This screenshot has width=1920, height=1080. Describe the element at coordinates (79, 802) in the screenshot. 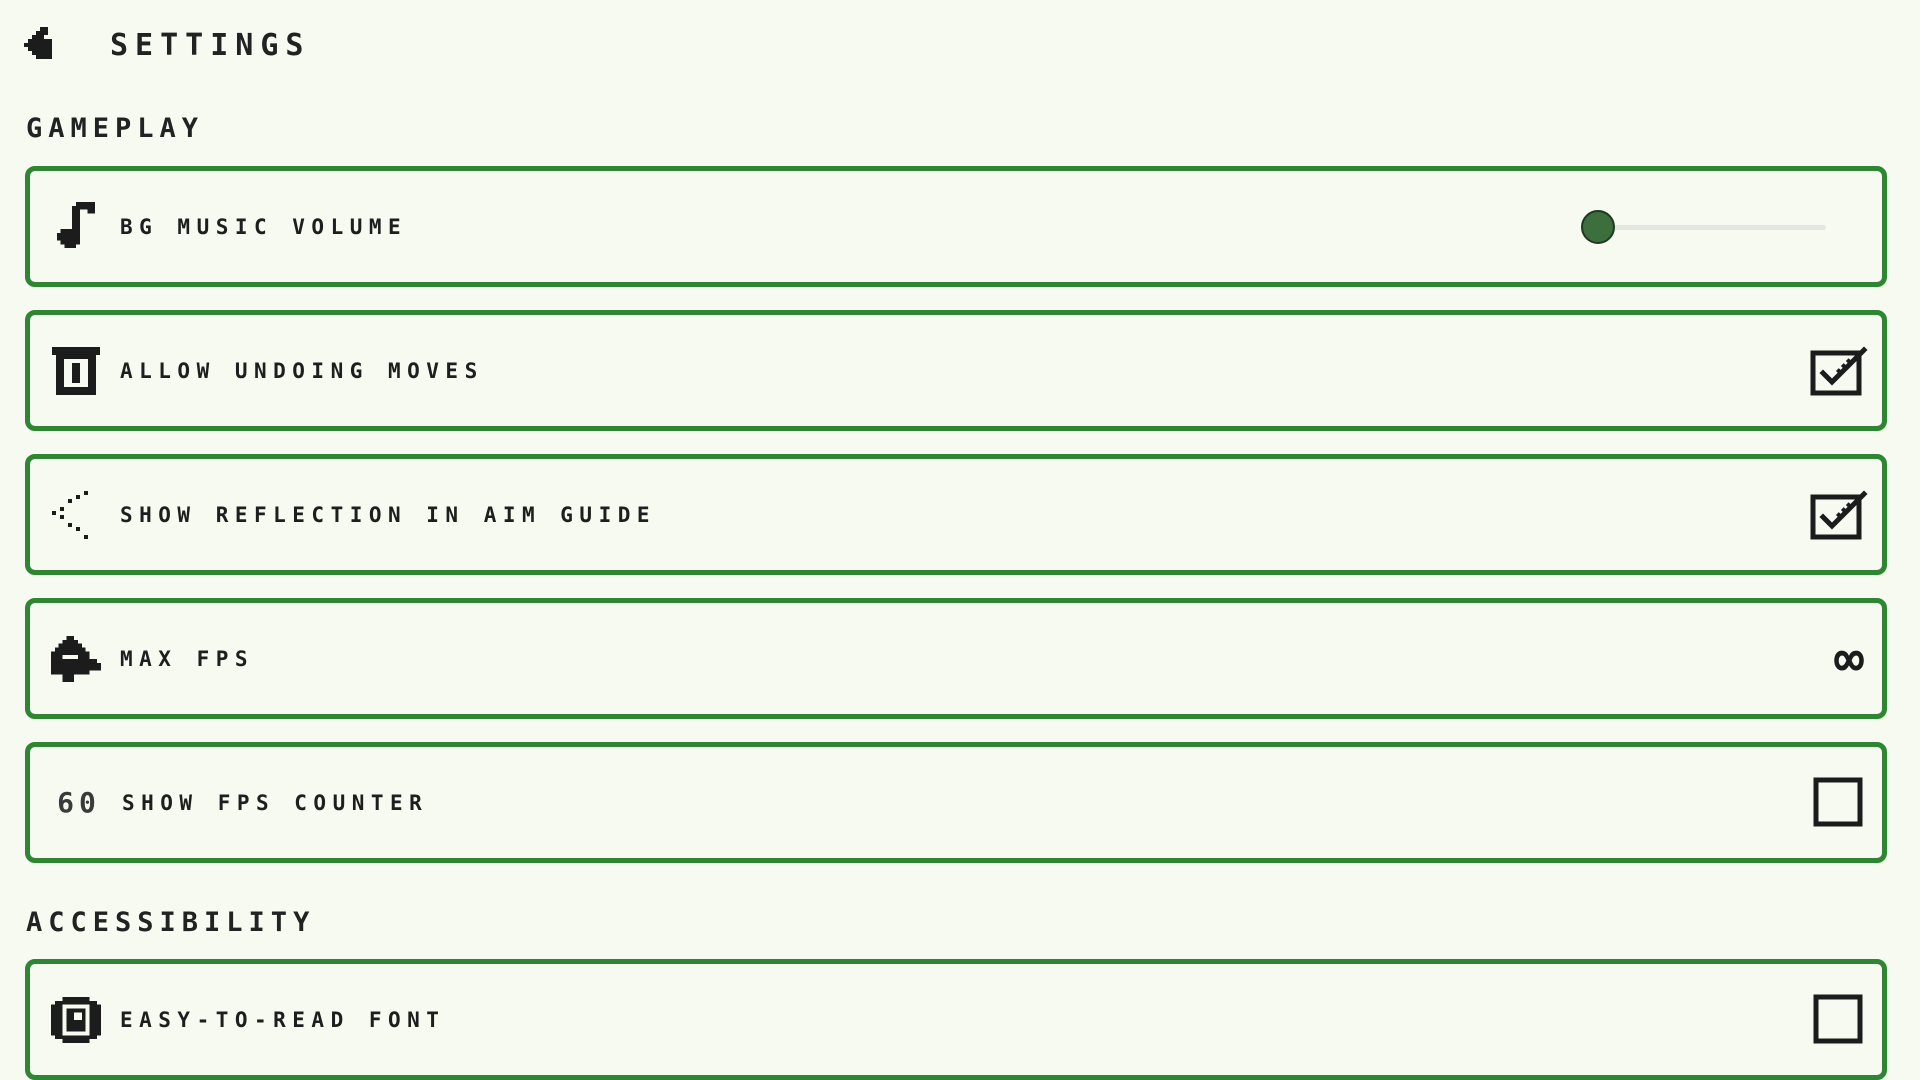

I see `fps-counter-icon: 60` at that location.